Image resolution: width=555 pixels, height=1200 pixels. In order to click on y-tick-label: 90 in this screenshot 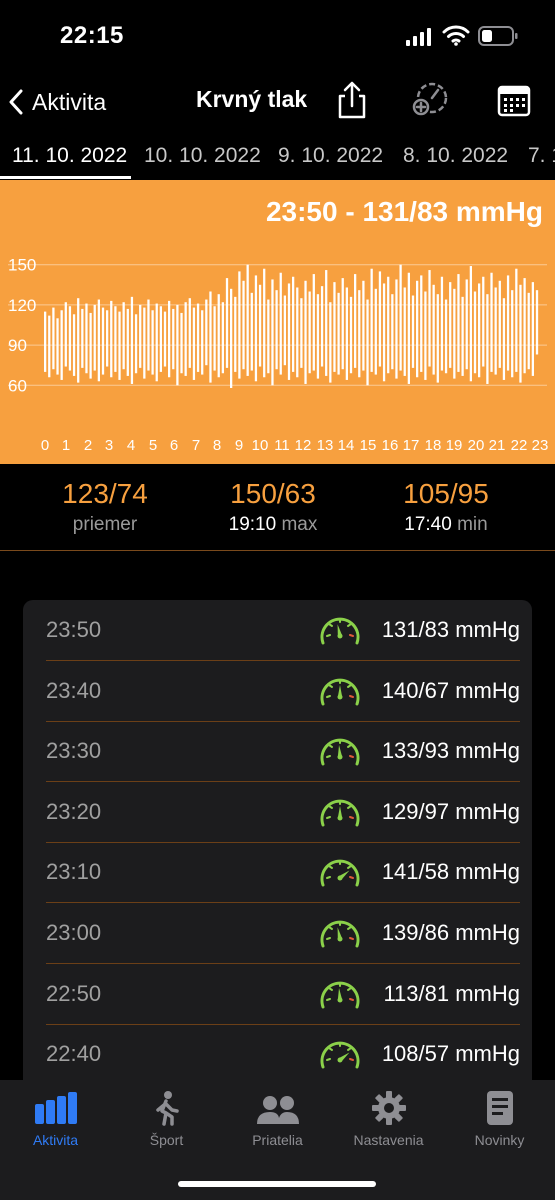, I will do `click(17, 345)`.